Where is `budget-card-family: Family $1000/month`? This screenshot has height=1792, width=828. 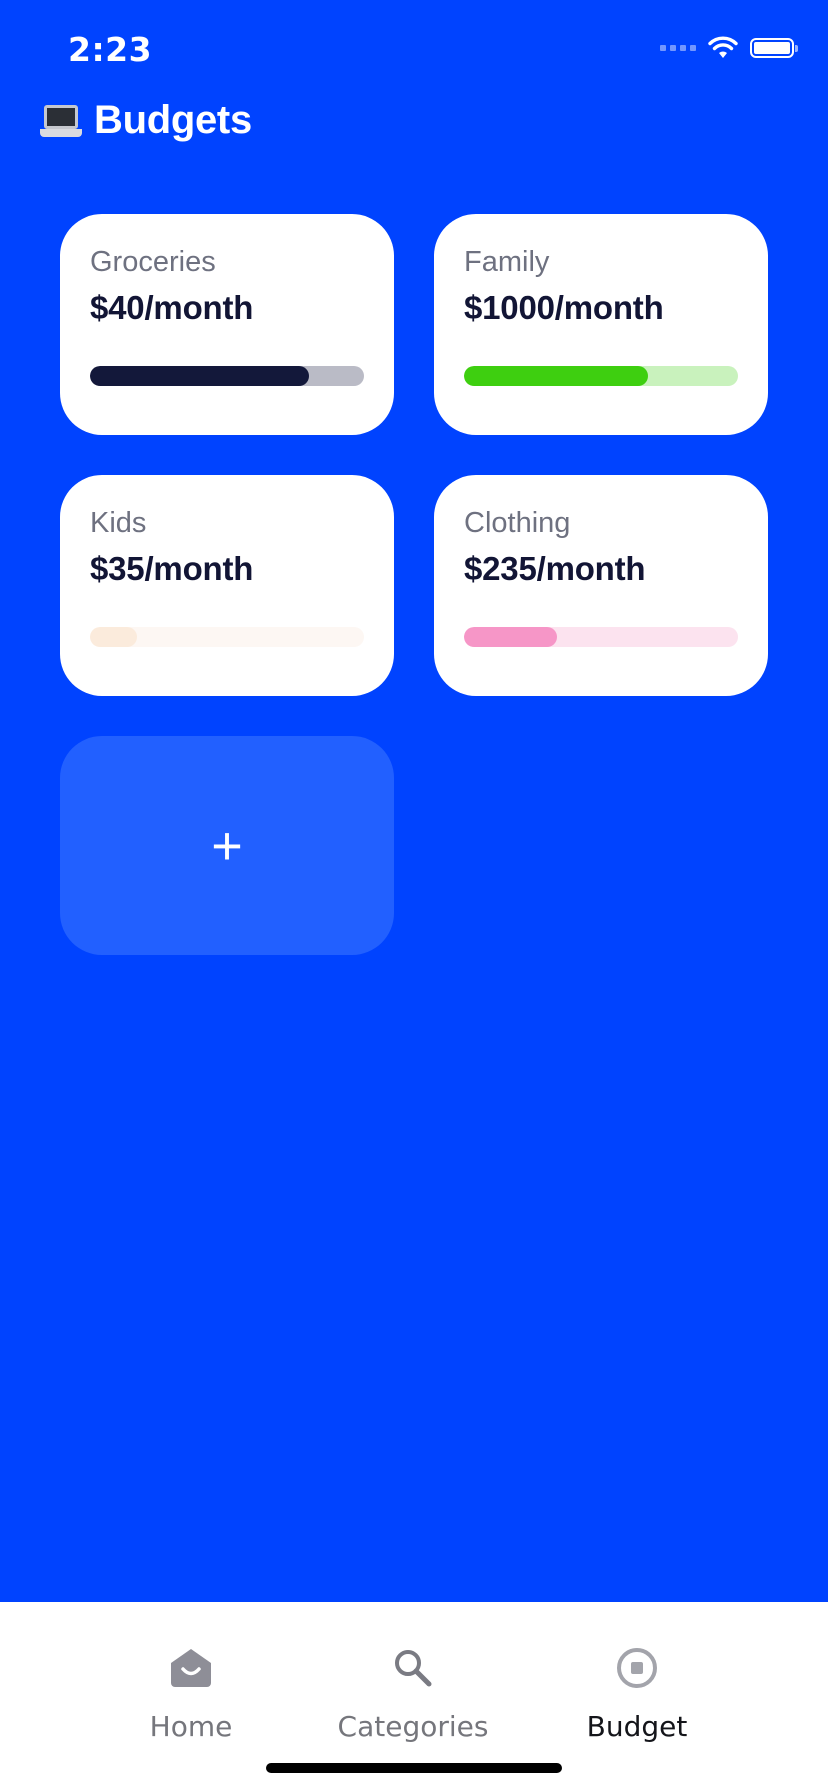
budget-card-family: Family $1000/month is located at coordinates (601, 324).